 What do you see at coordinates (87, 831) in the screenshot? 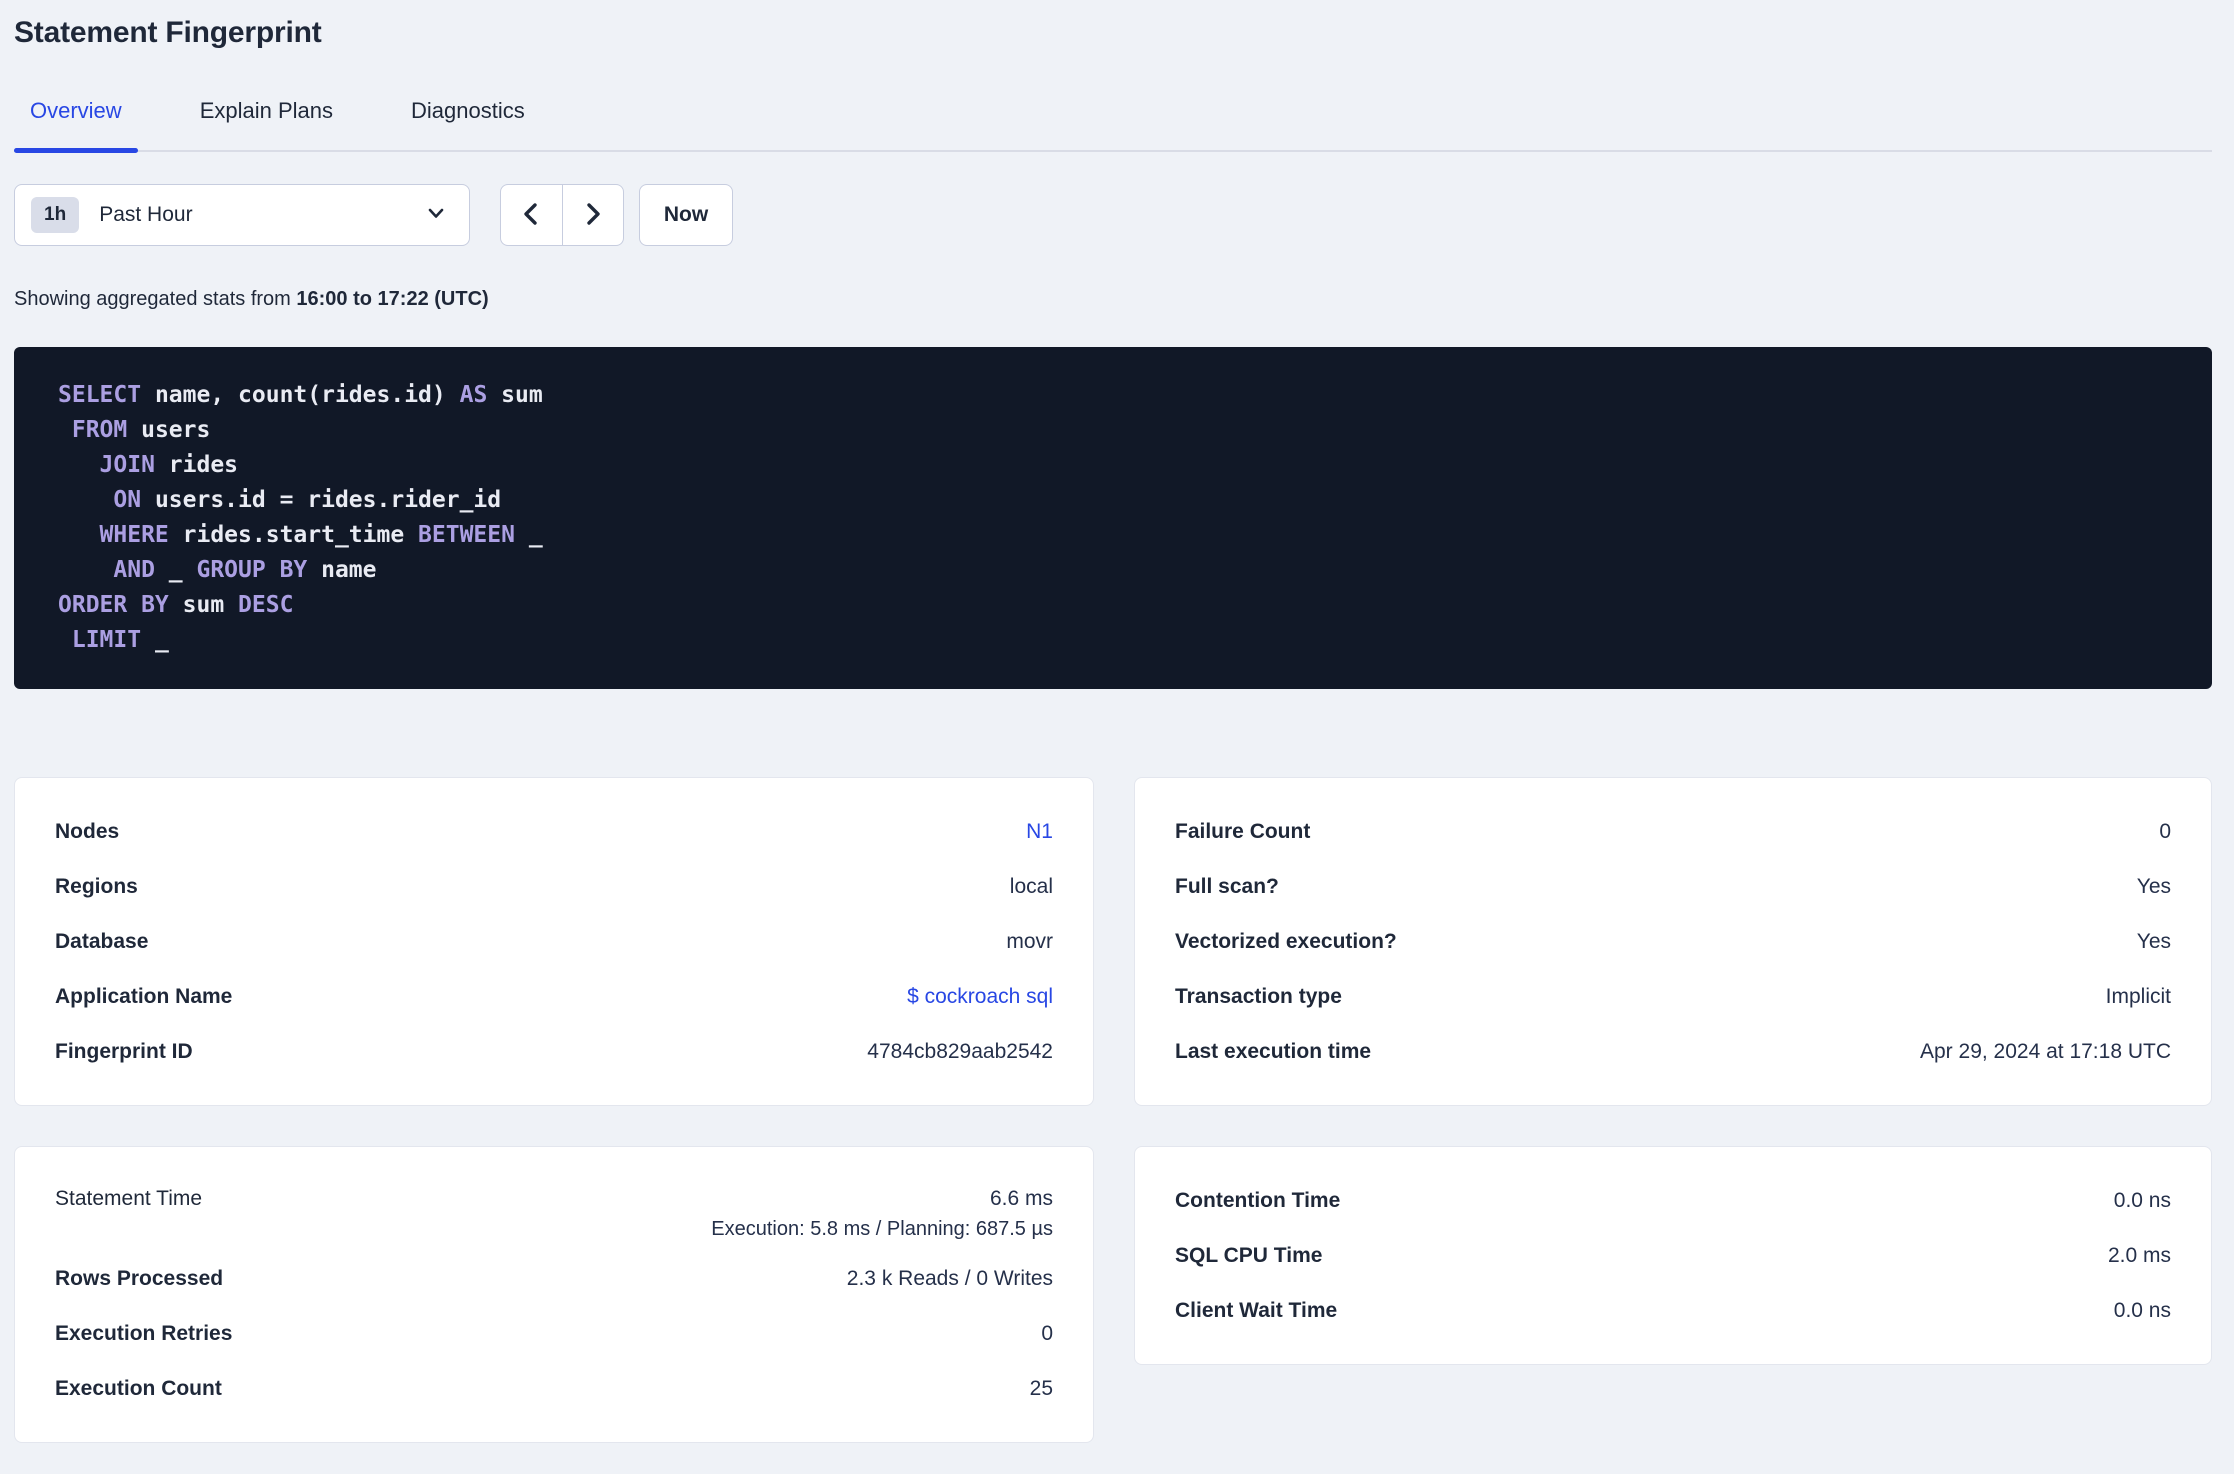
I see `row-label: Nodes` at bounding box center [87, 831].